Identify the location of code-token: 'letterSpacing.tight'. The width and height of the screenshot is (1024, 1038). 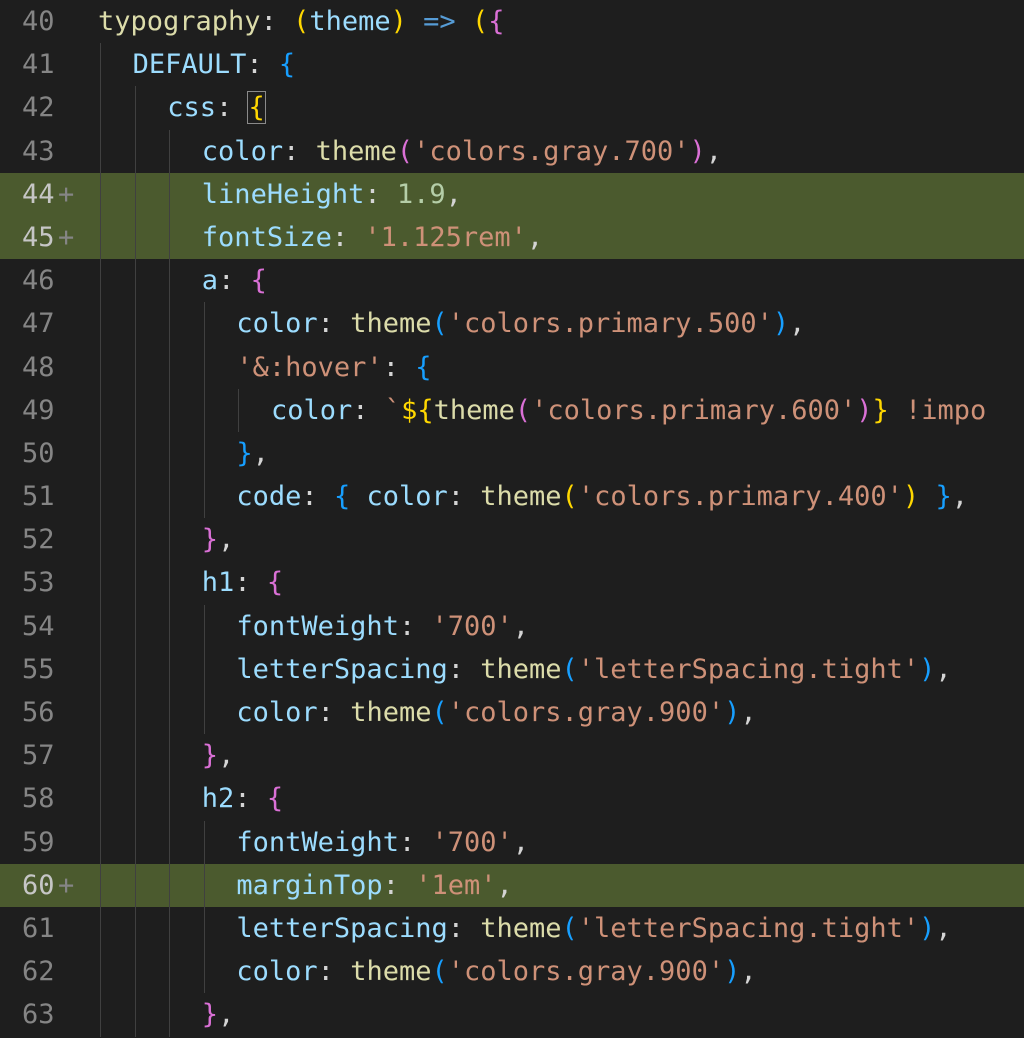
(748, 928).